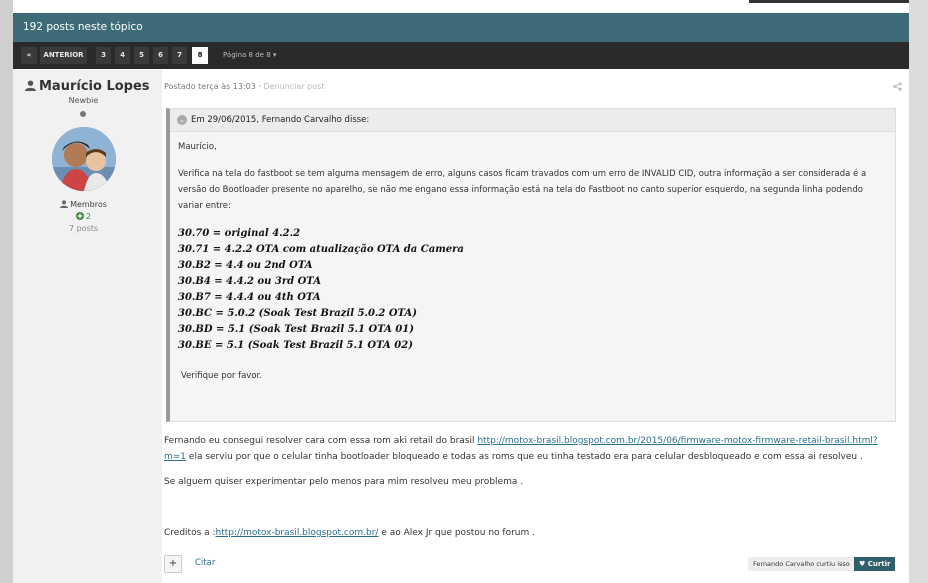  What do you see at coordinates (190, 533) in the screenshot?
I see `post-text: Creditos a :` at bounding box center [190, 533].